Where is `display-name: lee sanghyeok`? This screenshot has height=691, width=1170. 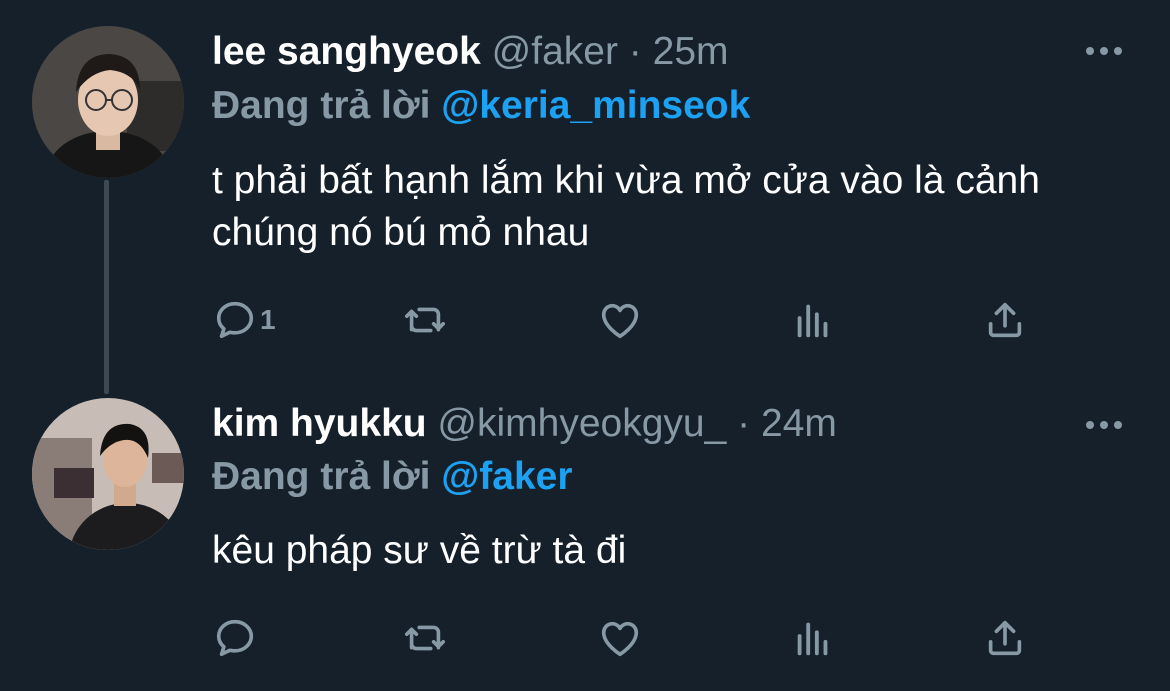
display-name: lee sanghyeok is located at coordinates (346, 51).